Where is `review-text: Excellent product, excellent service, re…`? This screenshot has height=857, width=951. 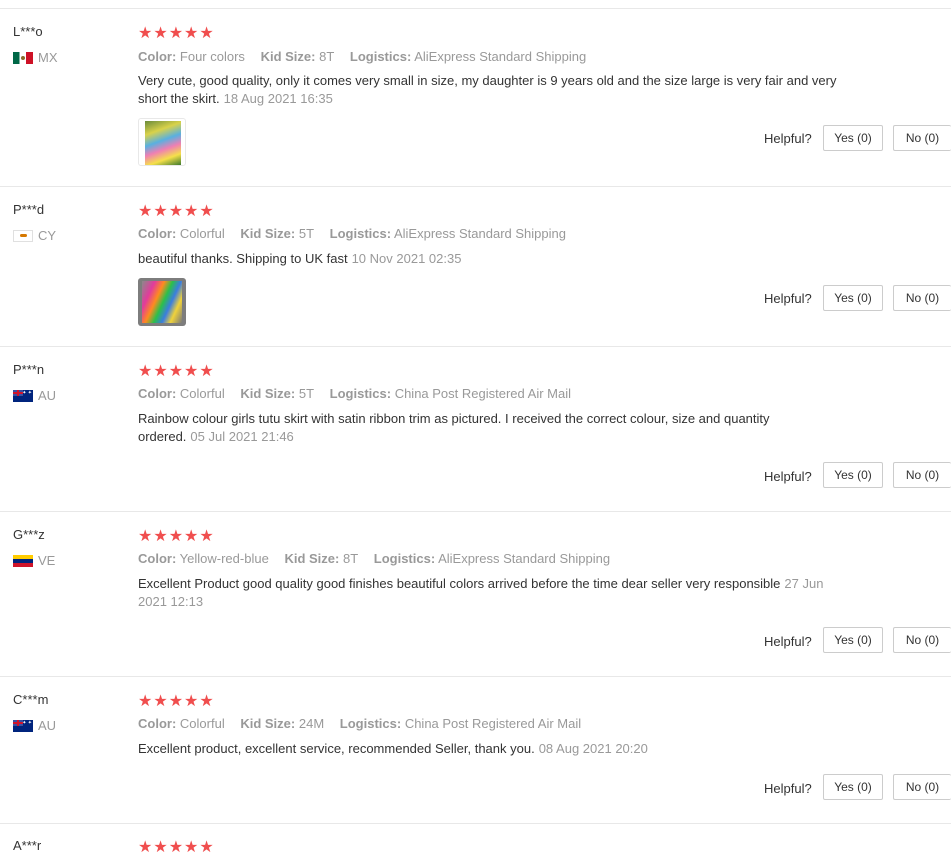 review-text: Excellent product, excellent service, re… is located at coordinates (490, 749).